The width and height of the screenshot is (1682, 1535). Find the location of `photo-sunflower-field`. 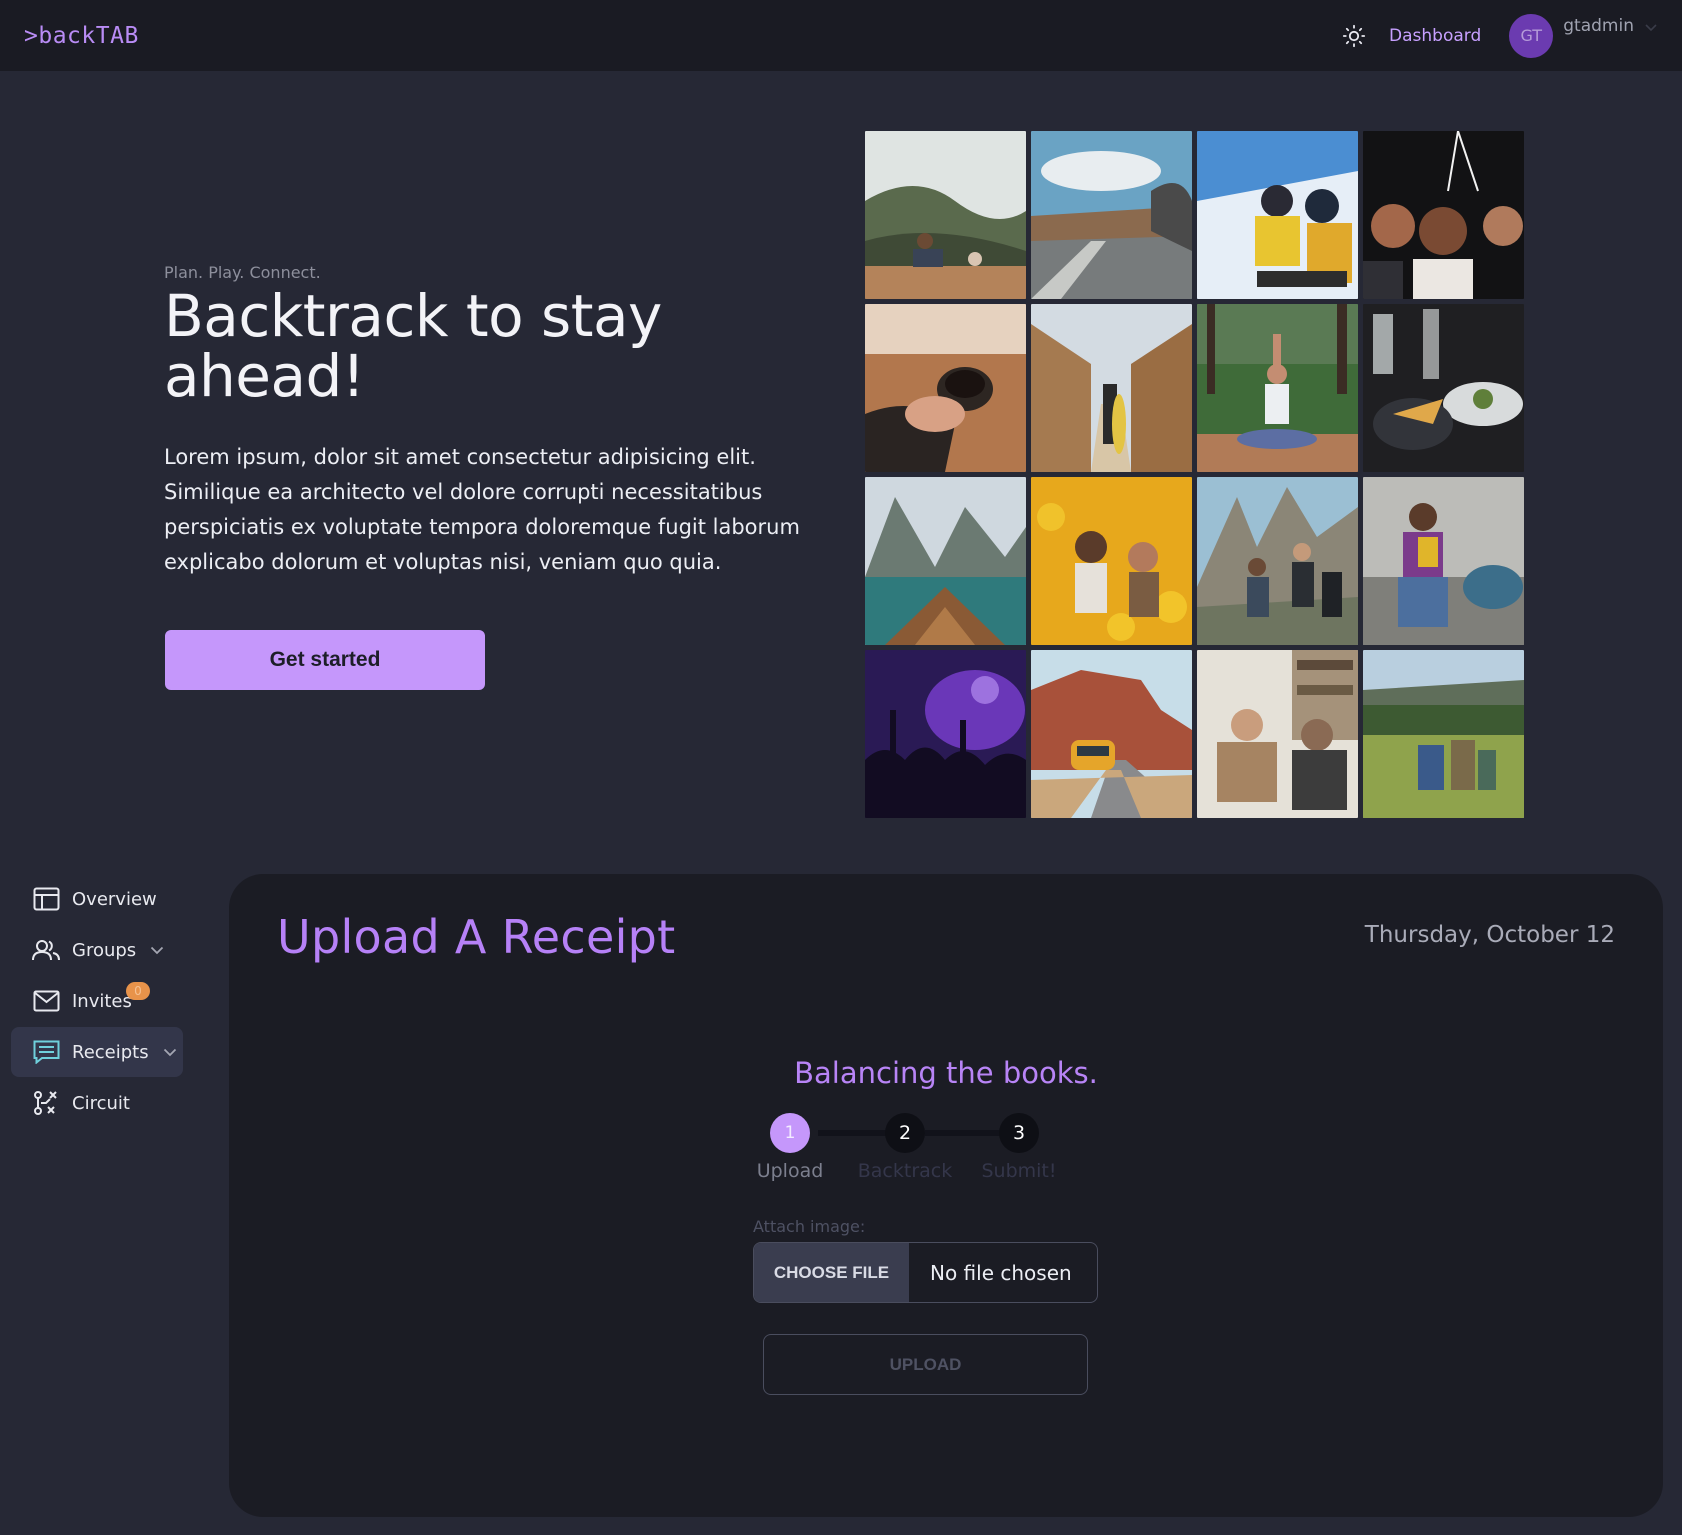

photo-sunflower-field is located at coordinates (1111, 561).